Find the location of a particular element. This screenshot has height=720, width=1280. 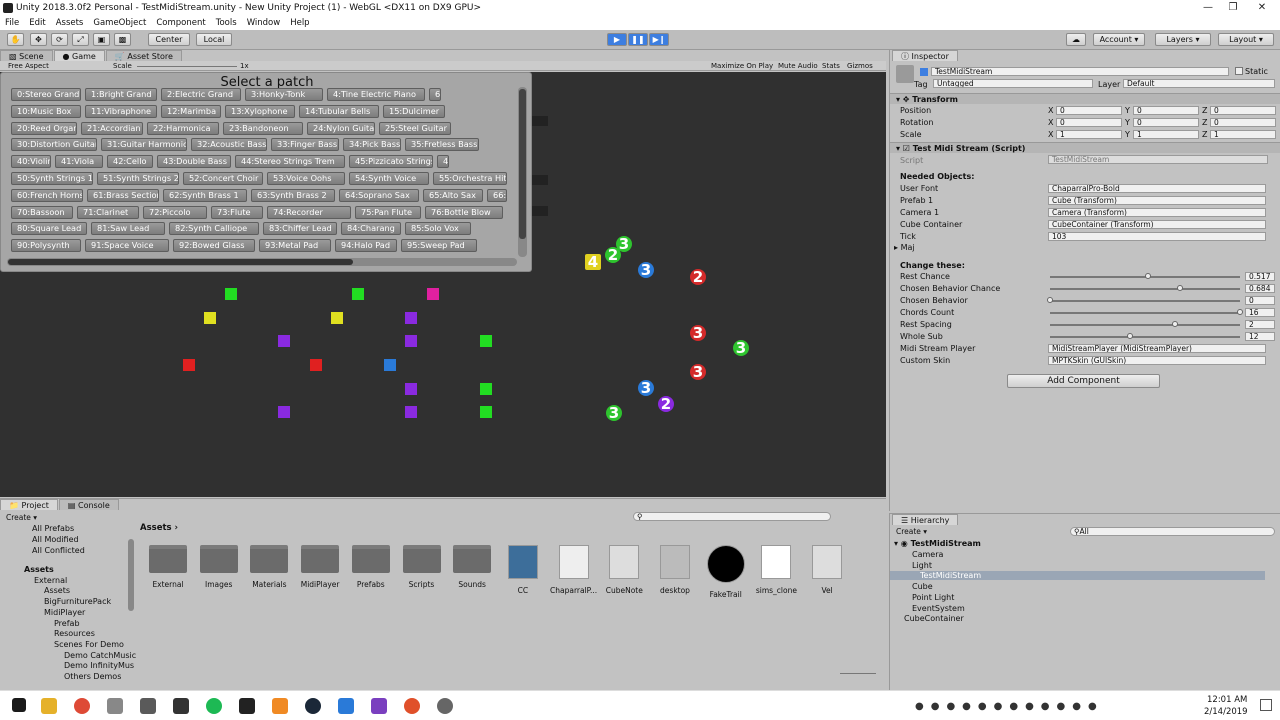

patch-button: 11:Vibraphone is located at coordinates (121, 111).